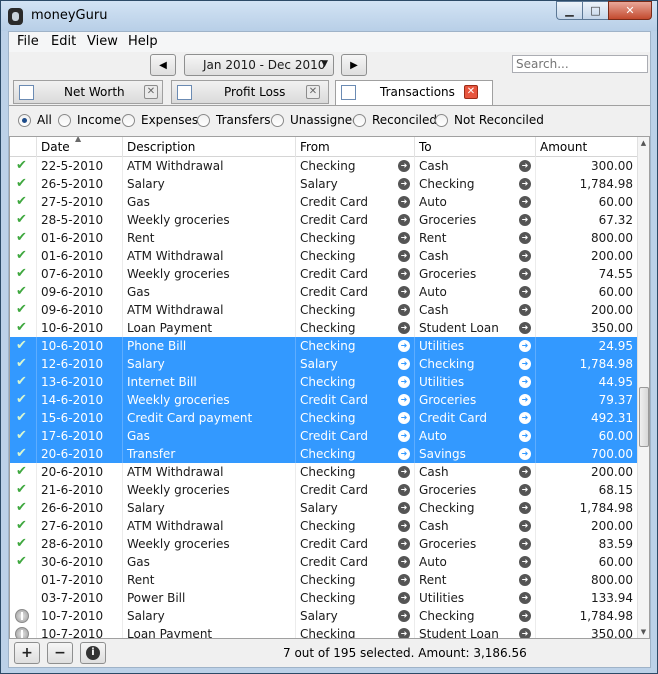 This screenshot has height=674, width=658. Describe the element at coordinates (580, 64) in the screenshot. I see `search-input` at that location.